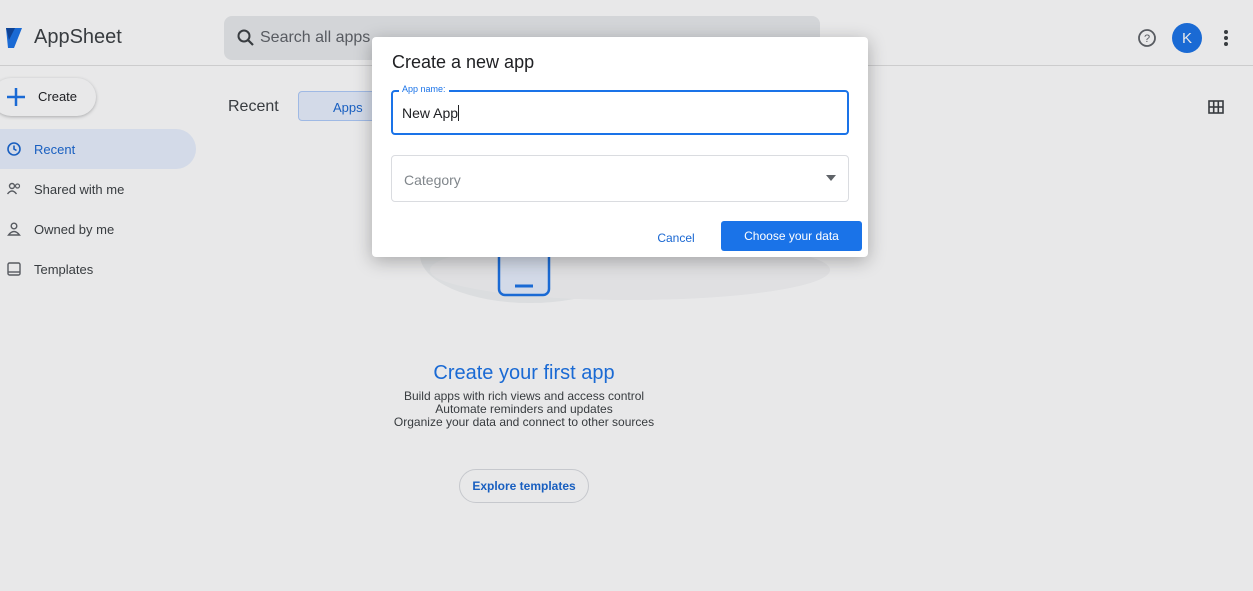 The height and width of the screenshot is (591, 1253). I want to click on category-placeholder: Category, so click(432, 180).